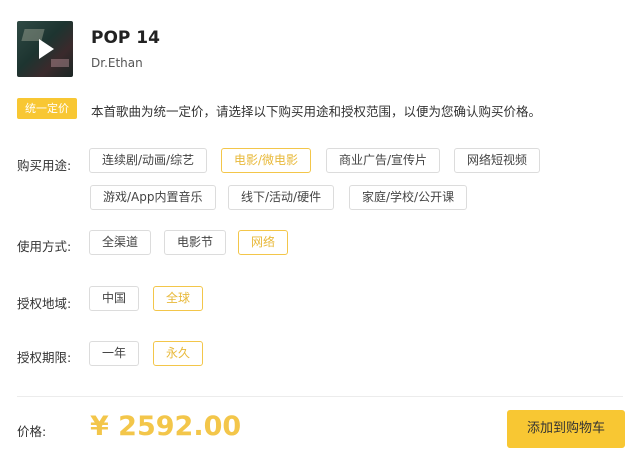 The image size is (640, 463). I want to click on price-value: ¥ 2592.00, so click(166, 426).